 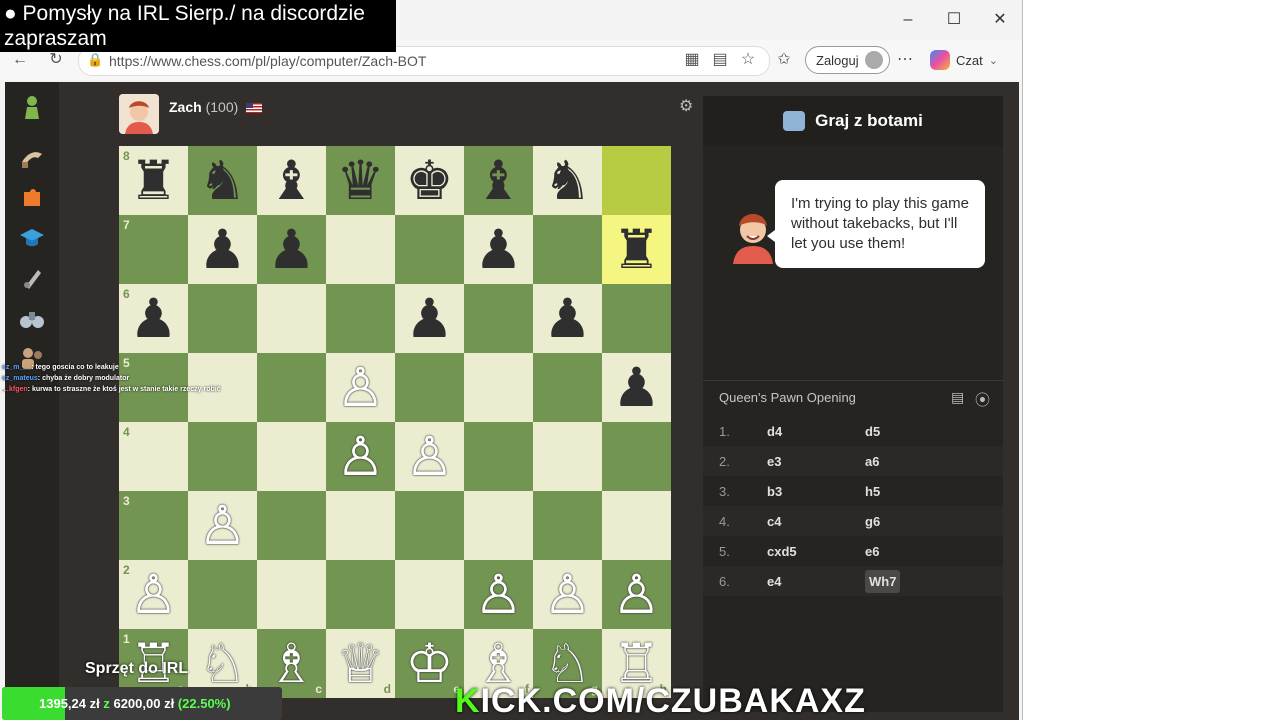 I want to click on opponent-name: Zach (100), so click(x=216, y=107).